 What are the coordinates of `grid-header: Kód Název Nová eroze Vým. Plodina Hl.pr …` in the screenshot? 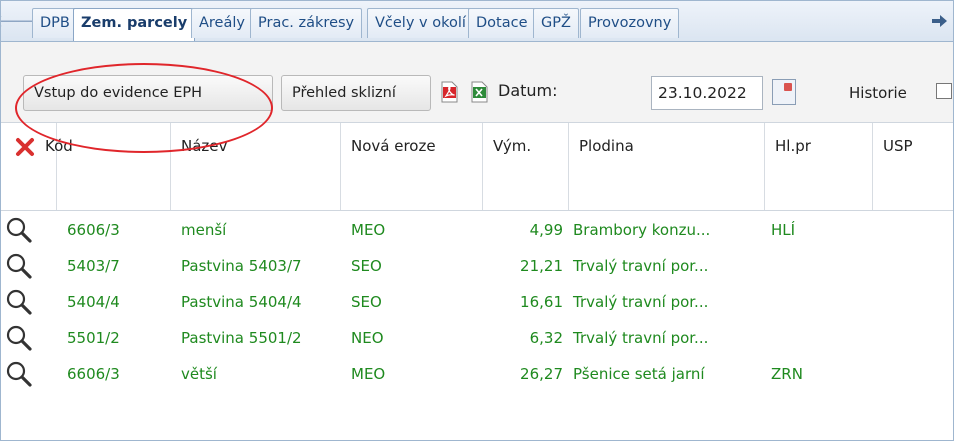 It's located at (477, 146).